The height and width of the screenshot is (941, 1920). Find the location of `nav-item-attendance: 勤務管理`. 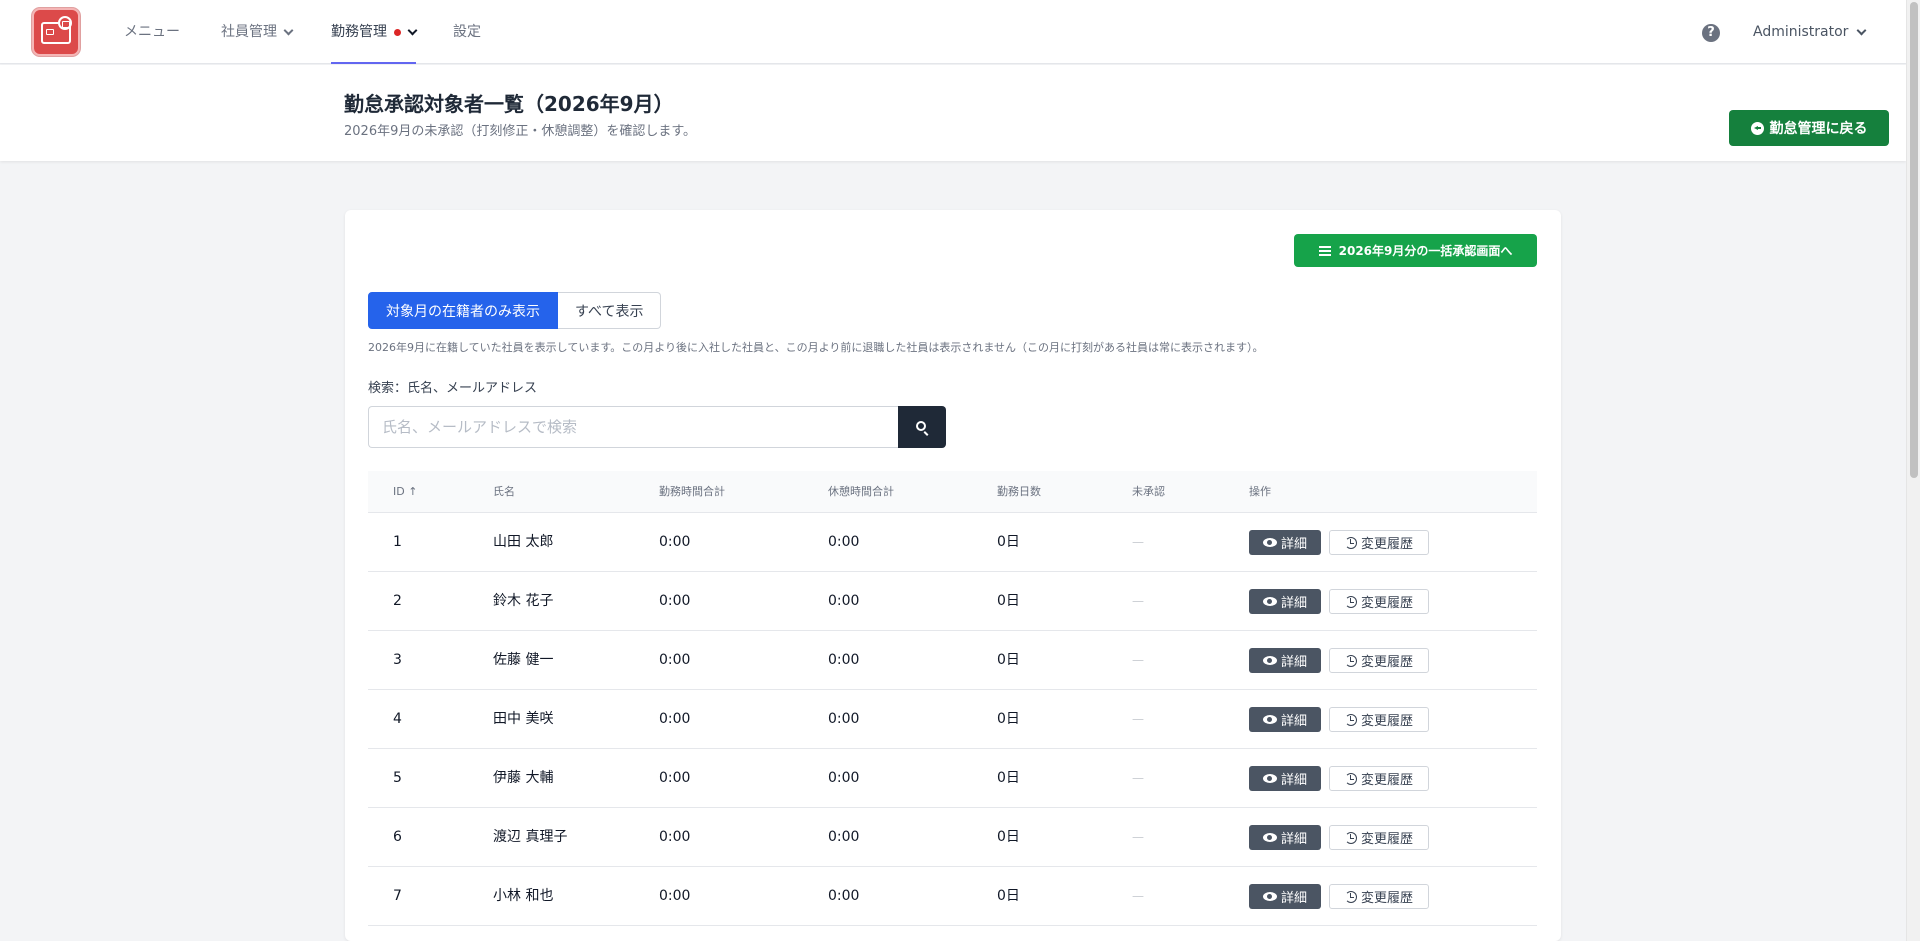

nav-item-attendance: 勤務管理 is located at coordinates (374, 32).